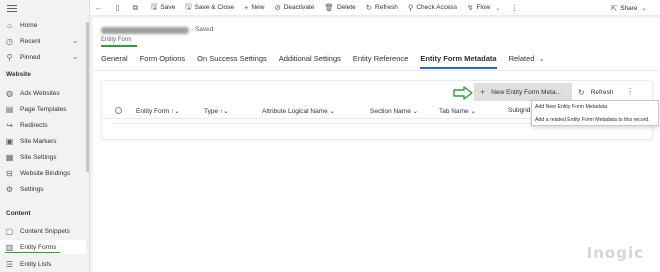 The height and width of the screenshot is (272, 660). Describe the element at coordinates (36, 264) in the screenshot. I see `sidebar-item-label: Entity Lists` at that location.